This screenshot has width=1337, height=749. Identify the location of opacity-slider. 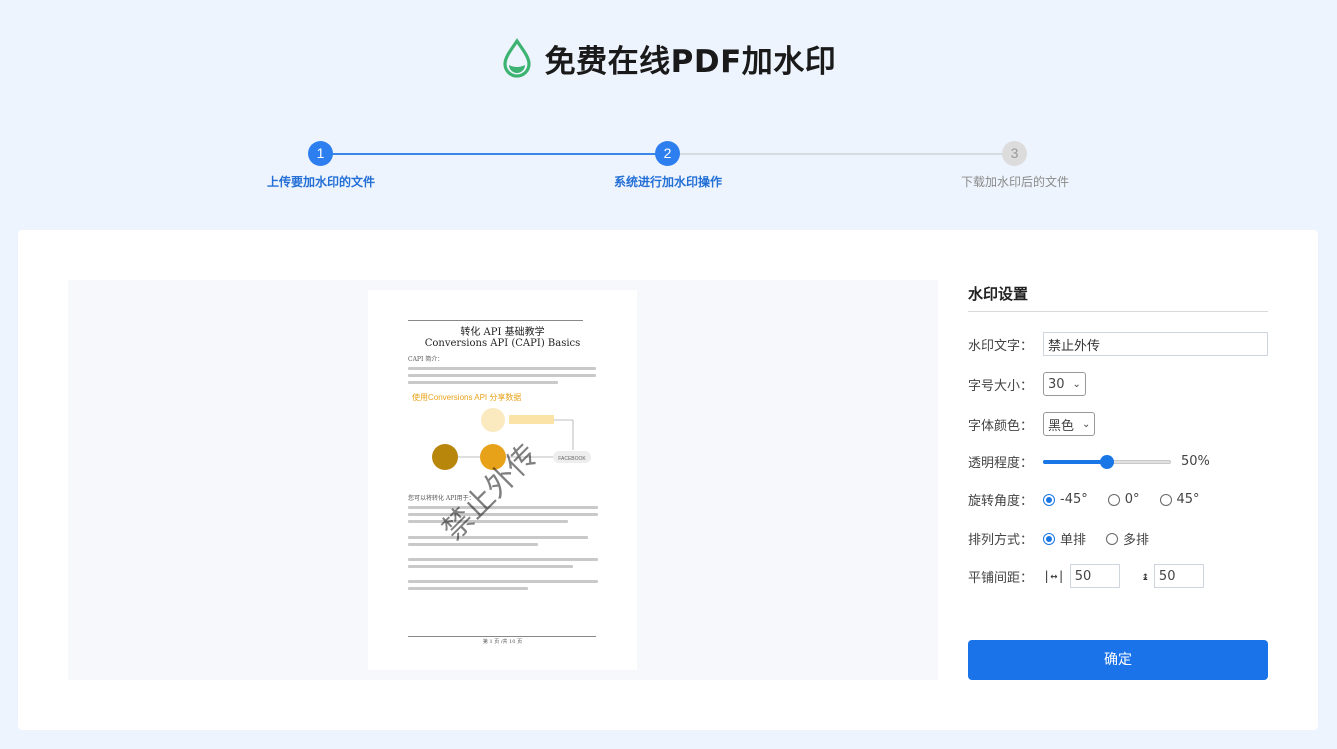
(1107, 462).